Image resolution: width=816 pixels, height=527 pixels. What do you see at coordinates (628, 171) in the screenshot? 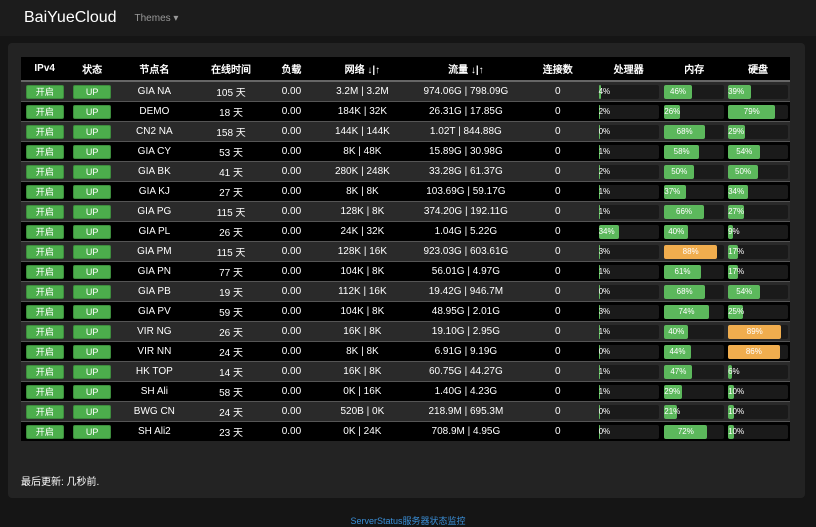
I see `cell-cpu: 2%` at bounding box center [628, 171].